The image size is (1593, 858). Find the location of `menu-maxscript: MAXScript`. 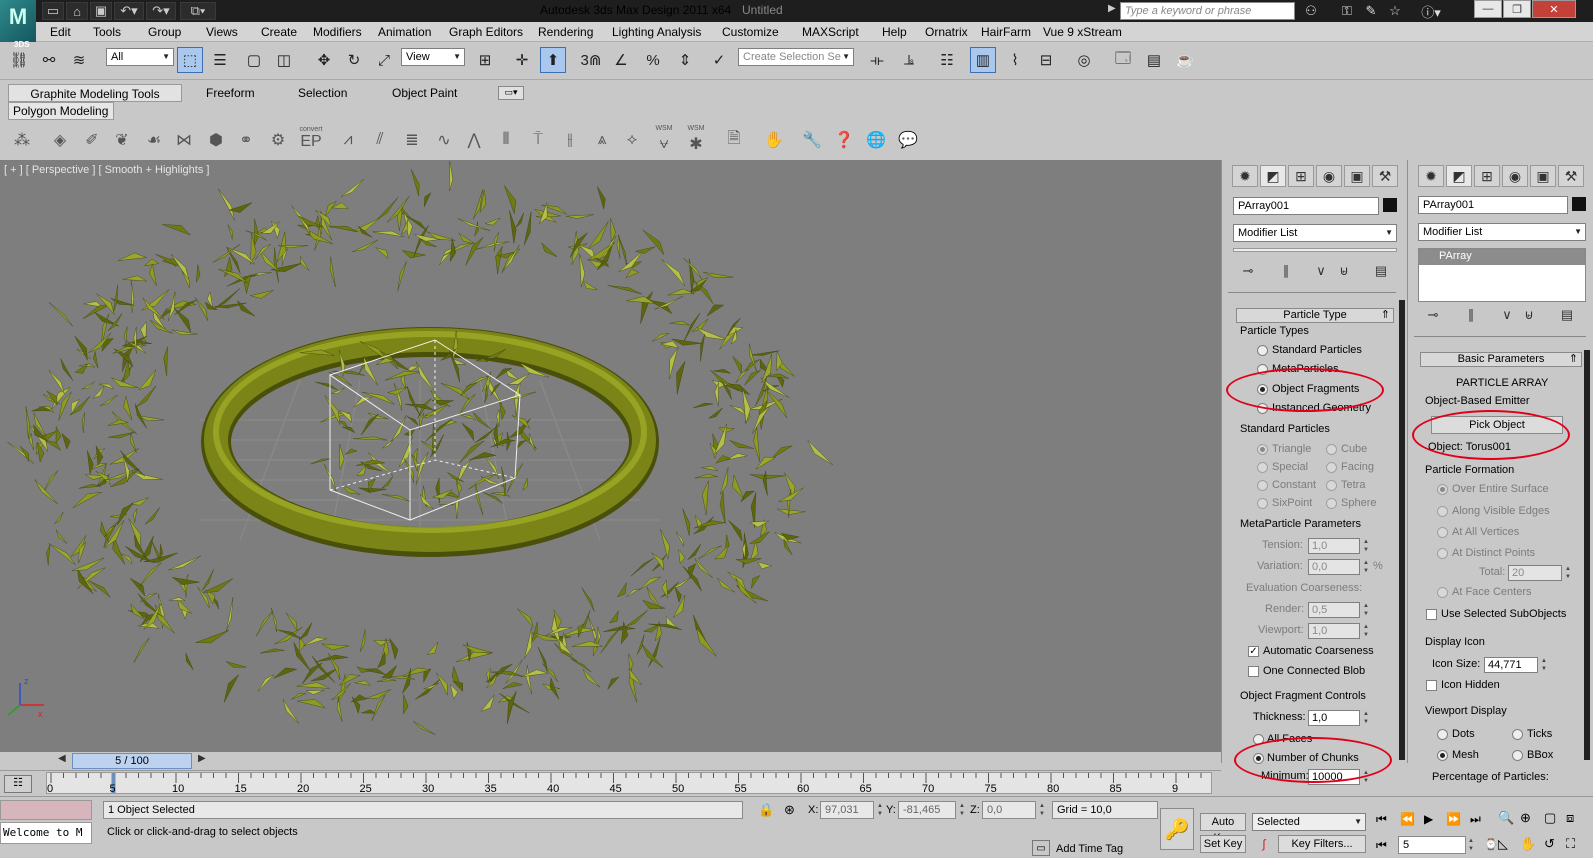

menu-maxscript: MAXScript is located at coordinates (830, 32).